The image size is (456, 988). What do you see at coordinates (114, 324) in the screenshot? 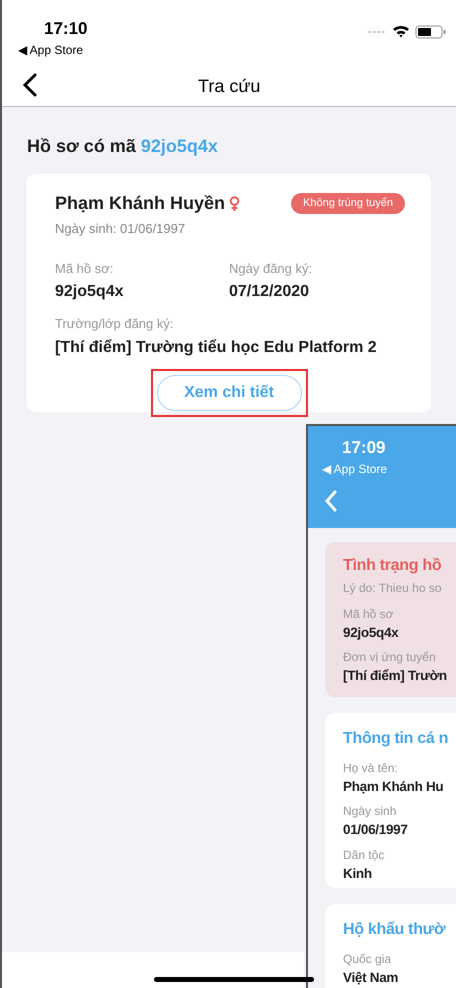
I see `field-label: Trường/lớp đăng ký:` at bounding box center [114, 324].